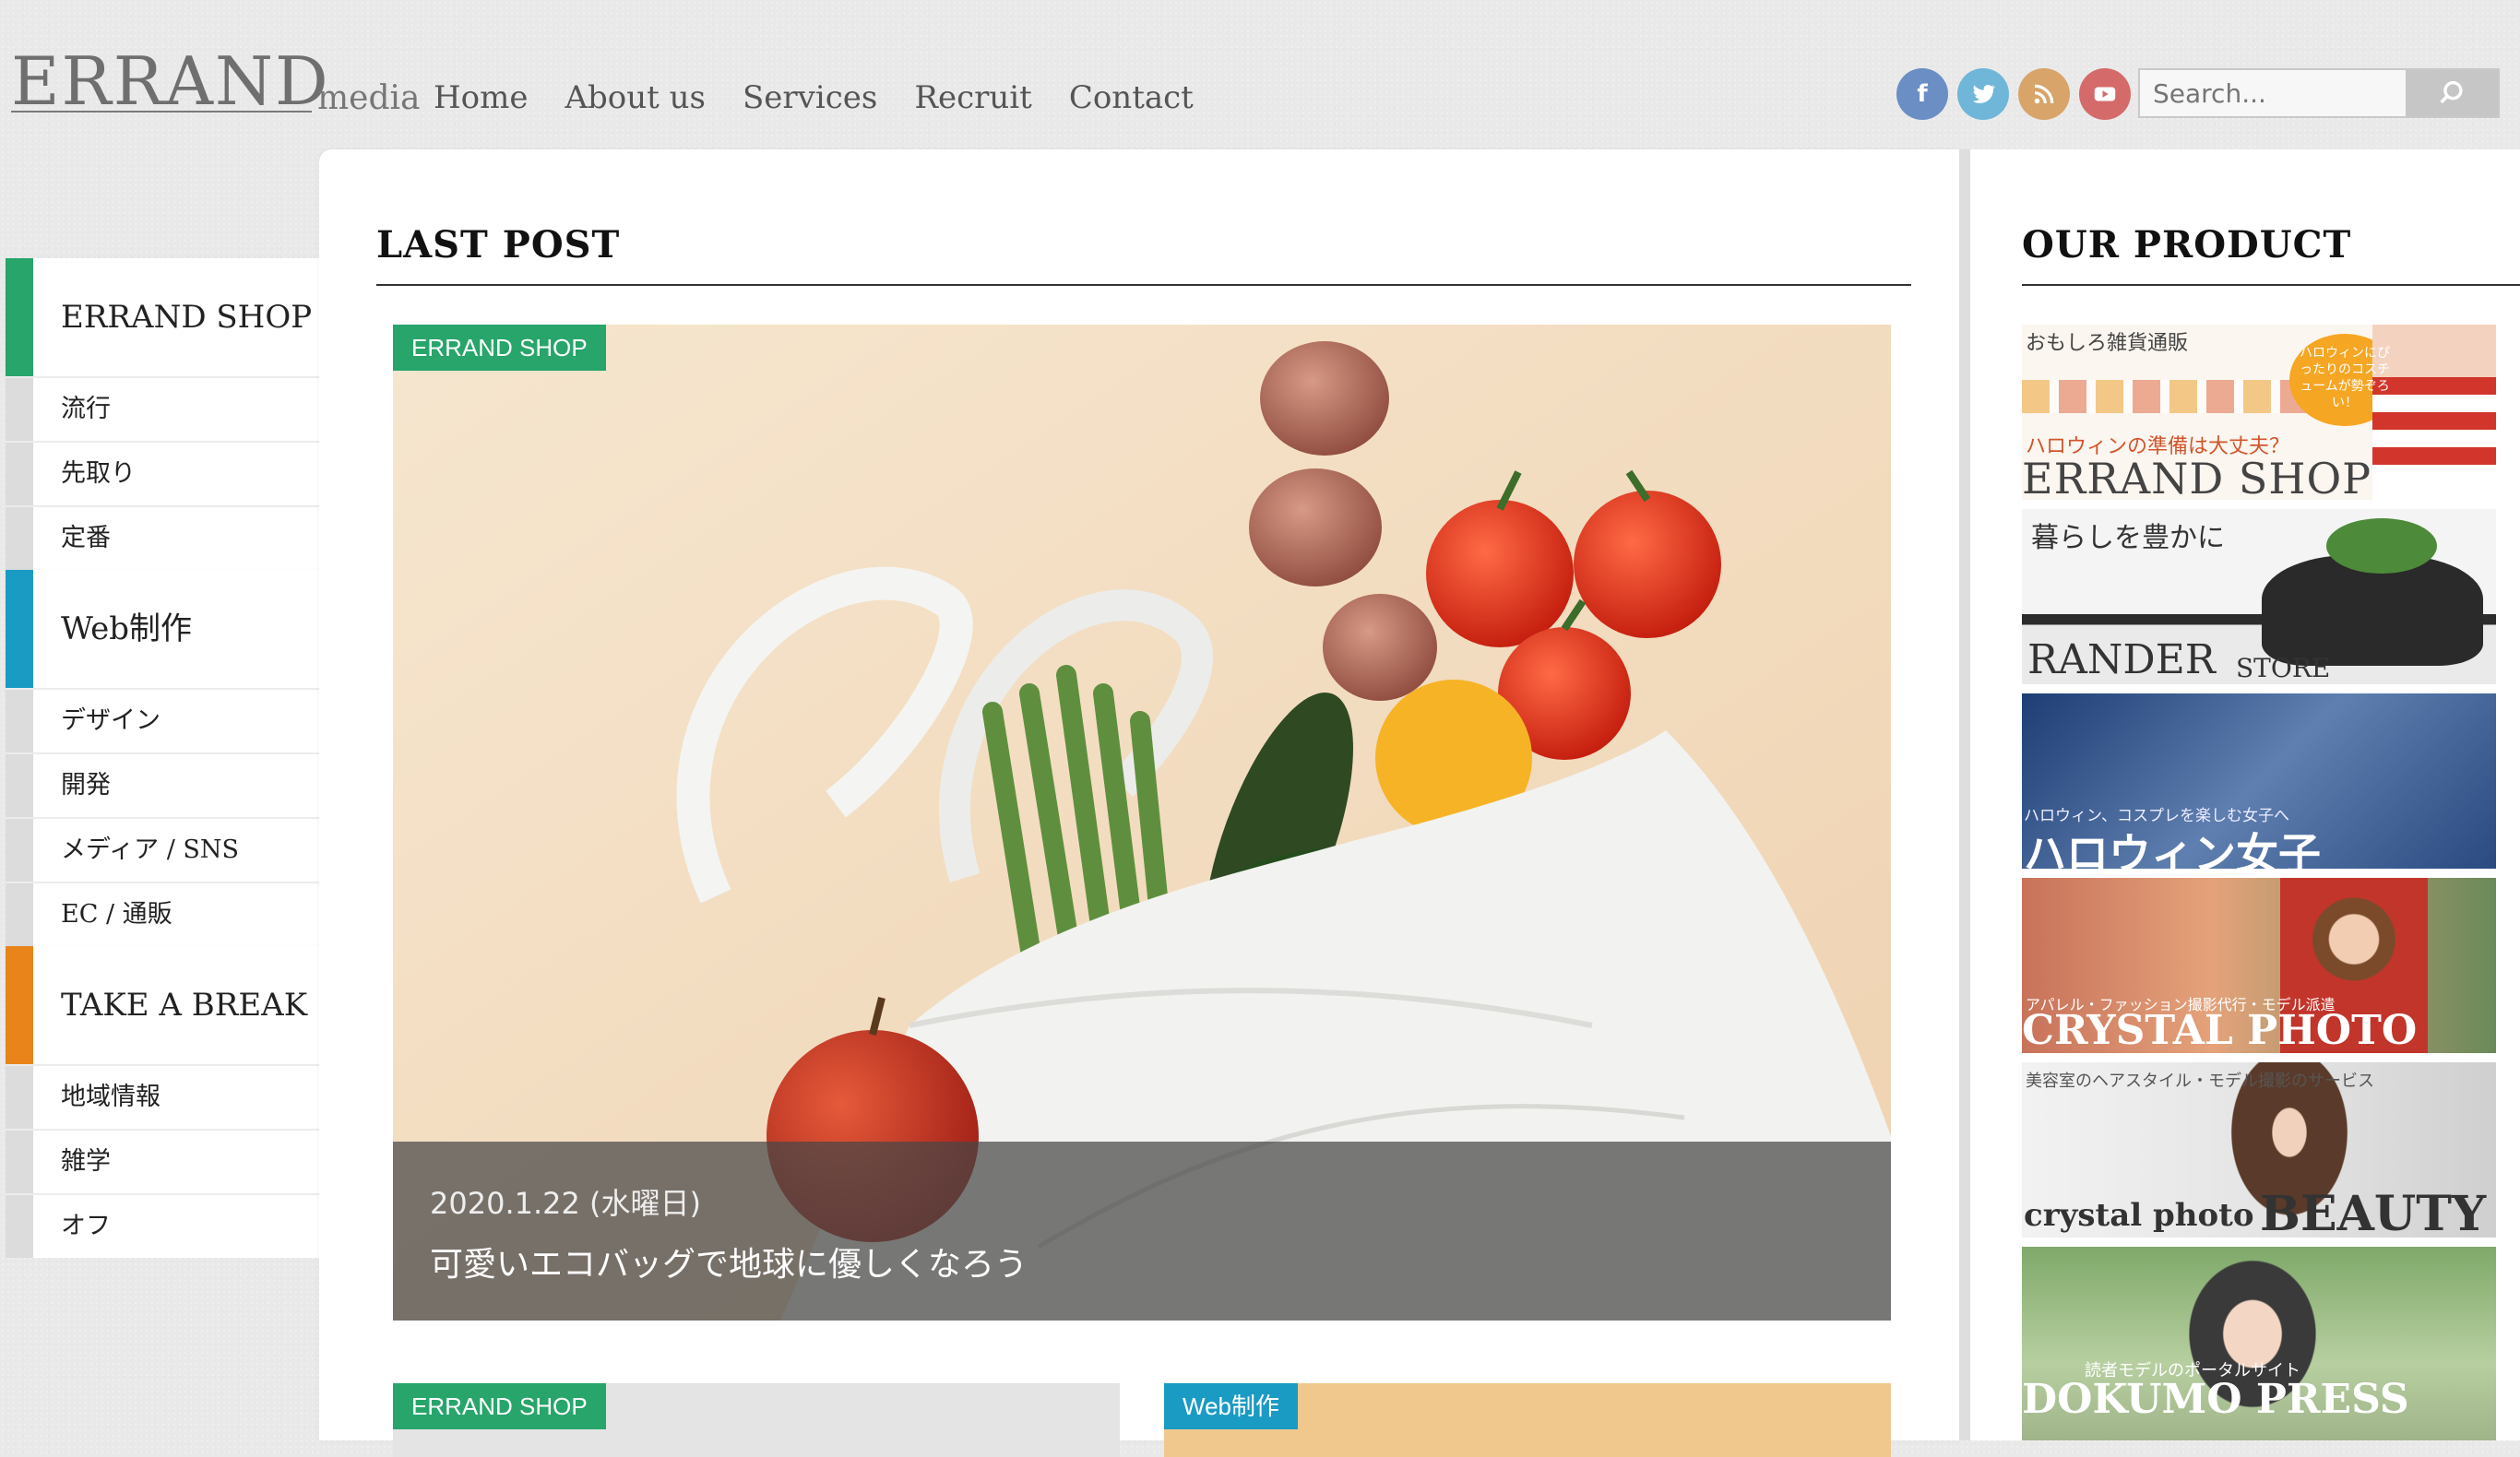 Image resolution: width=2520 pixels, height=1457 pixels. I want to click on category-tag: Web制作, so click(1231, 1406).